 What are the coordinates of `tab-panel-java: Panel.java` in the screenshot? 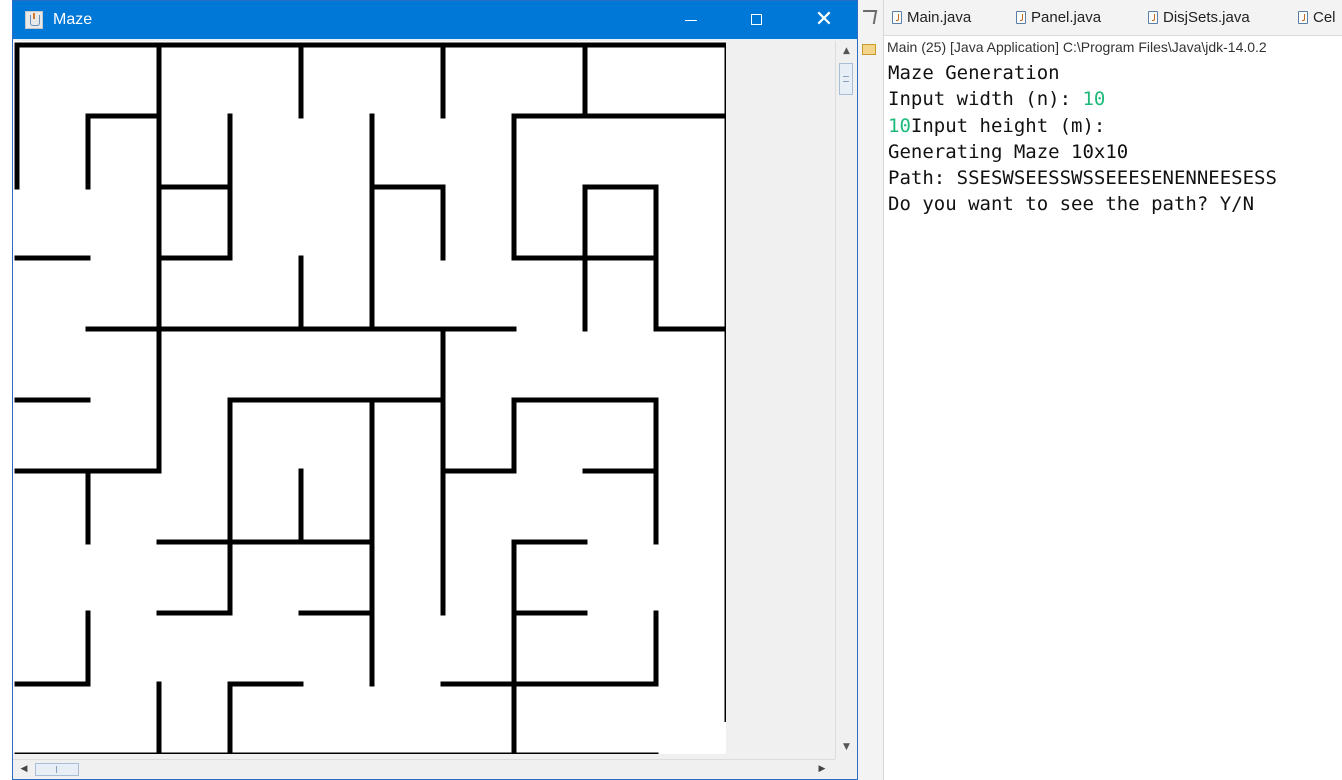 It's located at (1058, 18).